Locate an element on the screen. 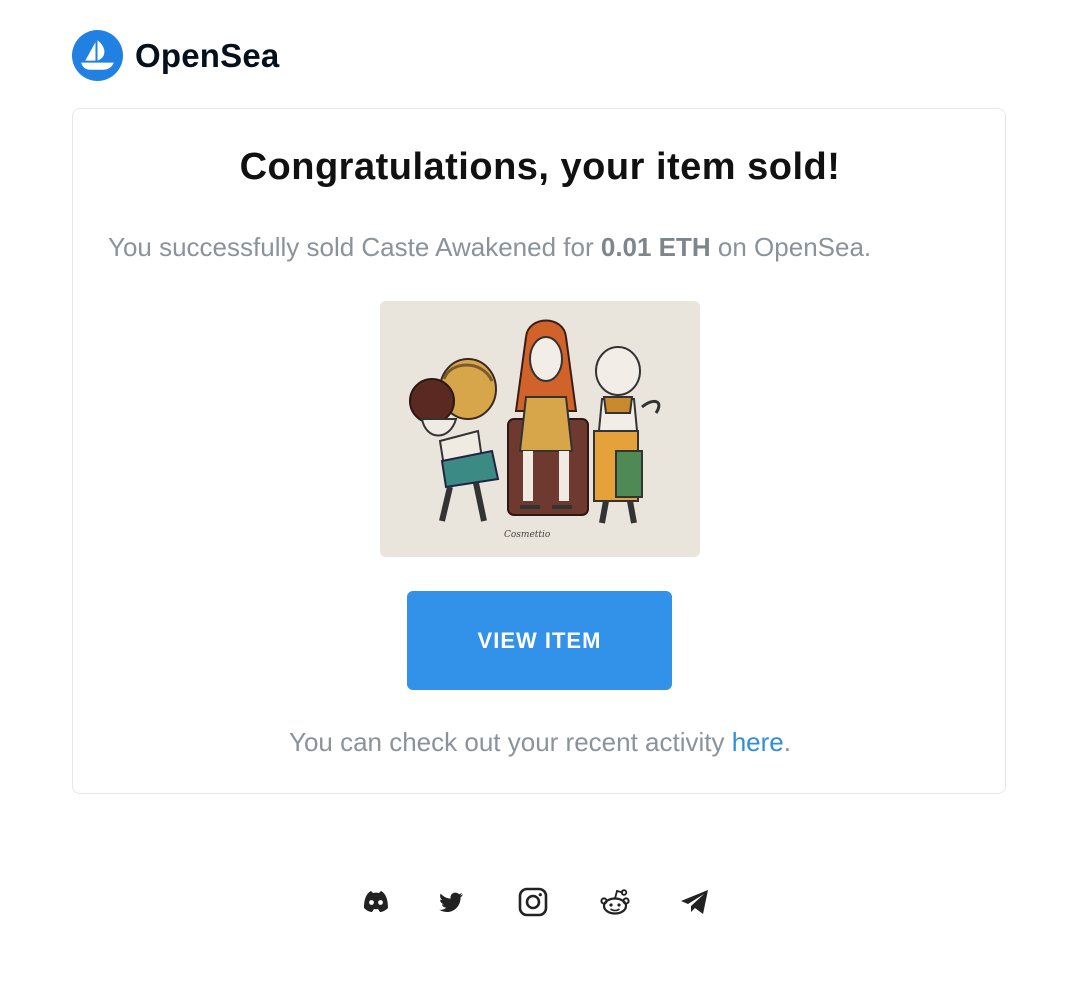  instagram-icon is located at coordinates (533, 902).